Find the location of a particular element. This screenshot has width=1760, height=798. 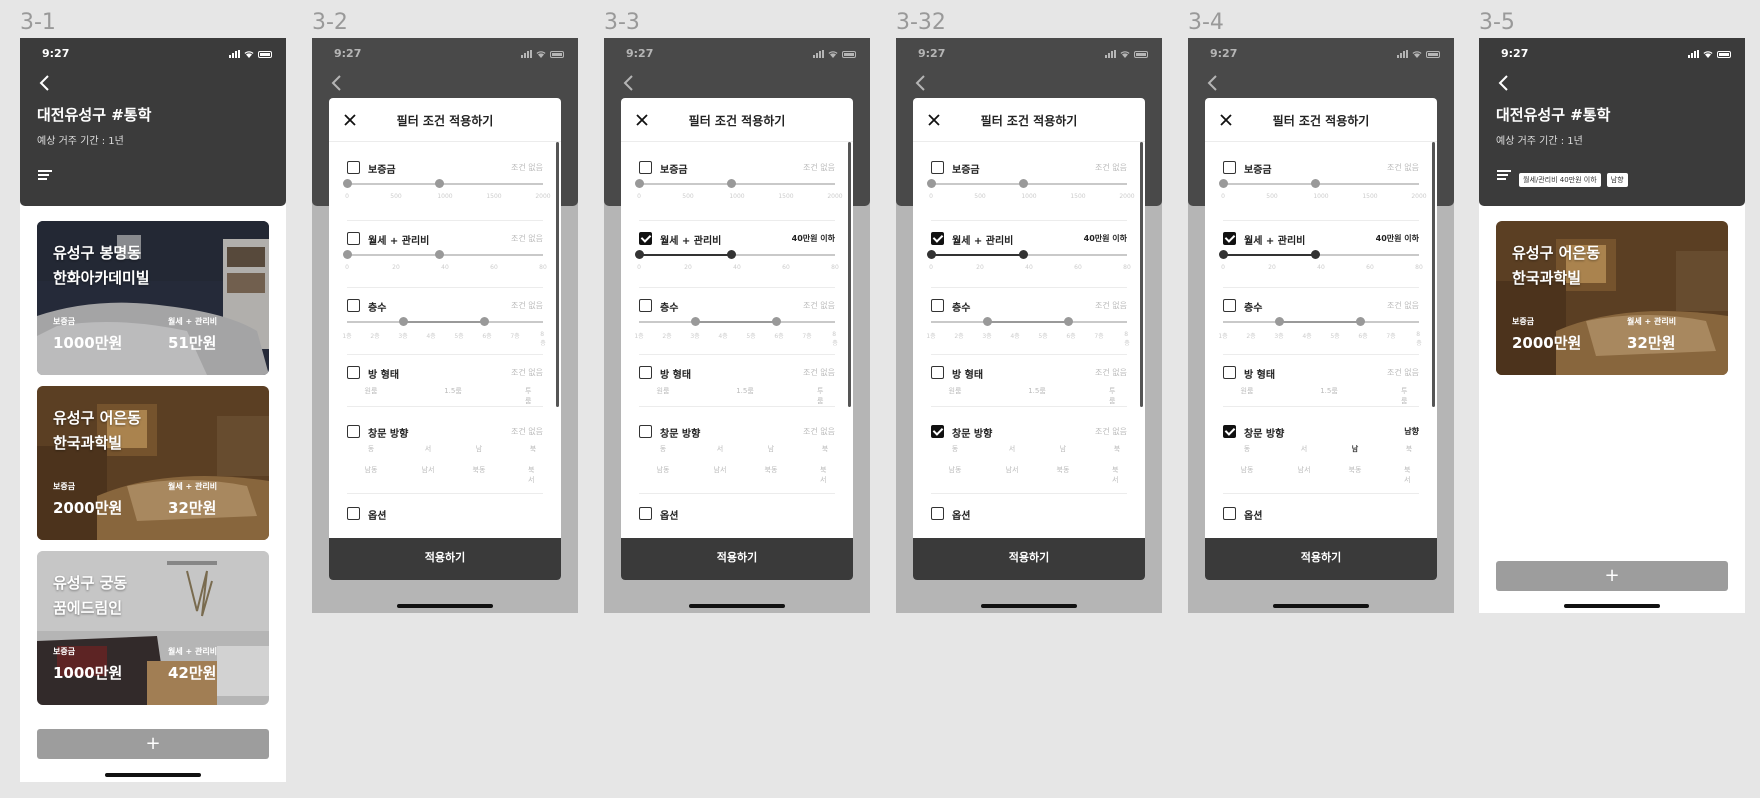

back-arrow-icon is located at coordinates (1504, 83).